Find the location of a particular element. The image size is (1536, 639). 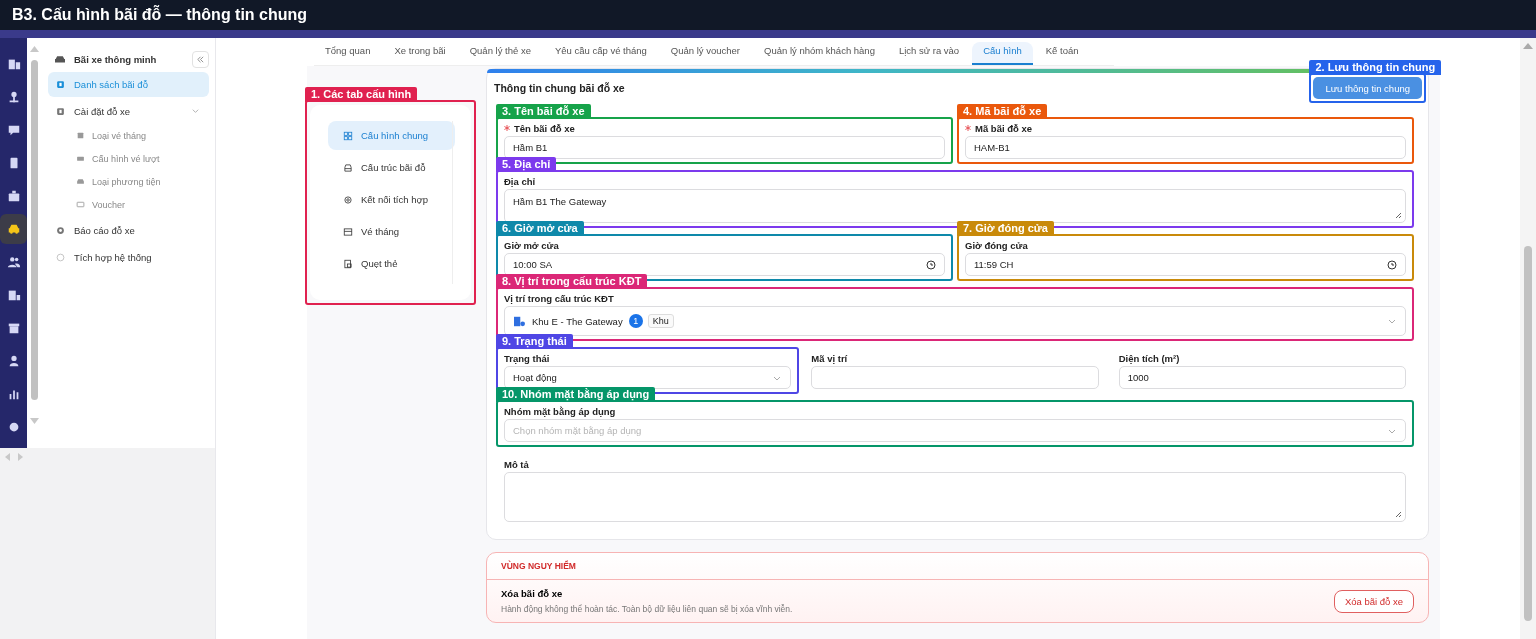

annotation-label: 8. Vị trí trong cấu trúc KĐT is located at coordinates (572, 281).